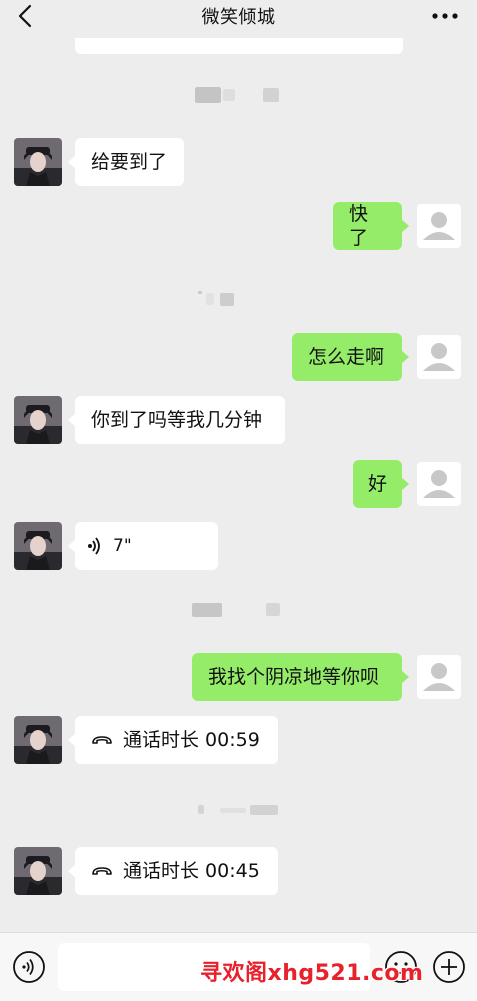 This screenshot has width=477, height=1001. I want to click on chevron-left-icon, so click(26, 16).